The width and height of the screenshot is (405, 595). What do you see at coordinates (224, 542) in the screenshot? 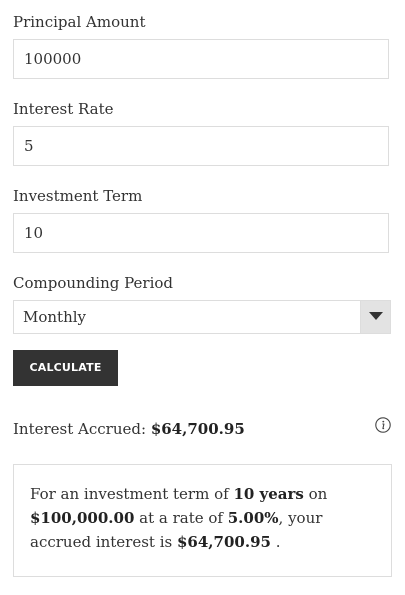
I see `summary-interest: $64,700.95` at bounding box center [224, 542].